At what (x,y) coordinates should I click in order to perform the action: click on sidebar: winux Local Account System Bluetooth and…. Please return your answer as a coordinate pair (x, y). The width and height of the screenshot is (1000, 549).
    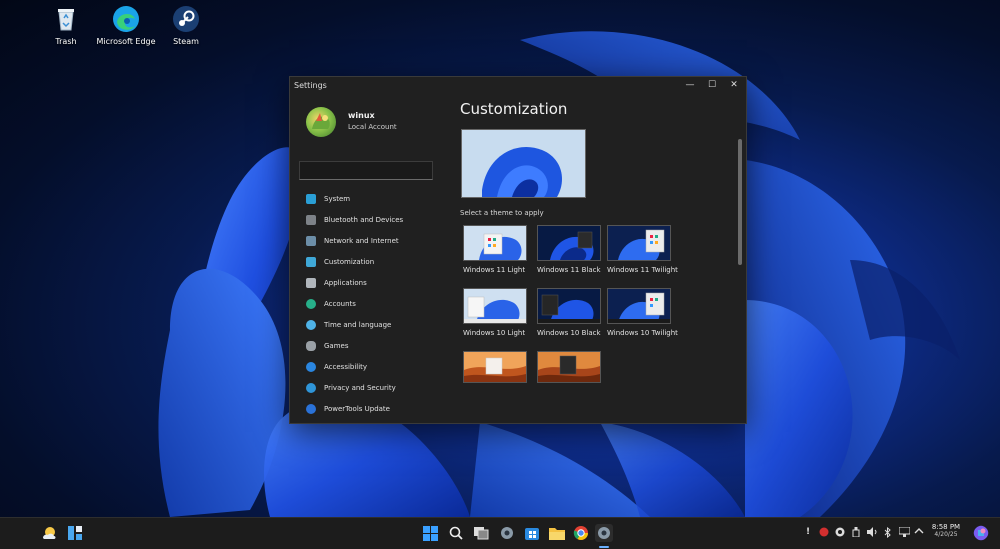
    Looking at the image, I should click on (366, 258).